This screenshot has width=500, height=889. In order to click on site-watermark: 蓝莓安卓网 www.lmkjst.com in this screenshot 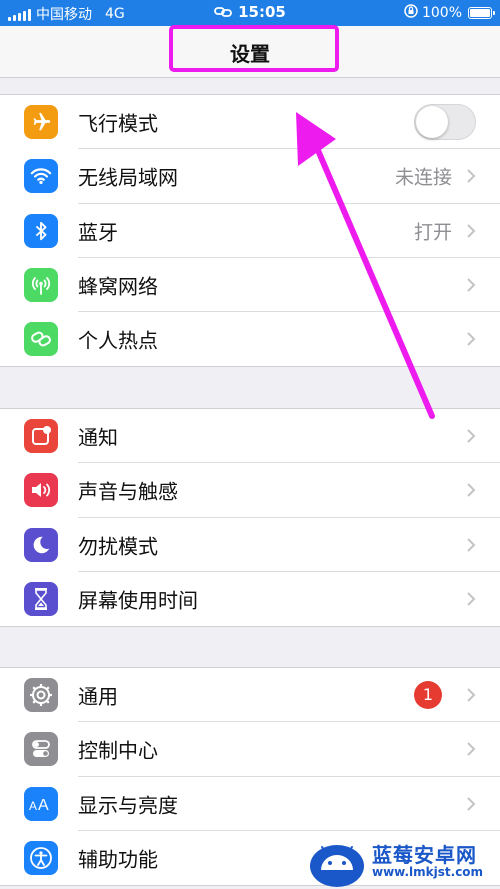, I will do `click(404, 862)`.